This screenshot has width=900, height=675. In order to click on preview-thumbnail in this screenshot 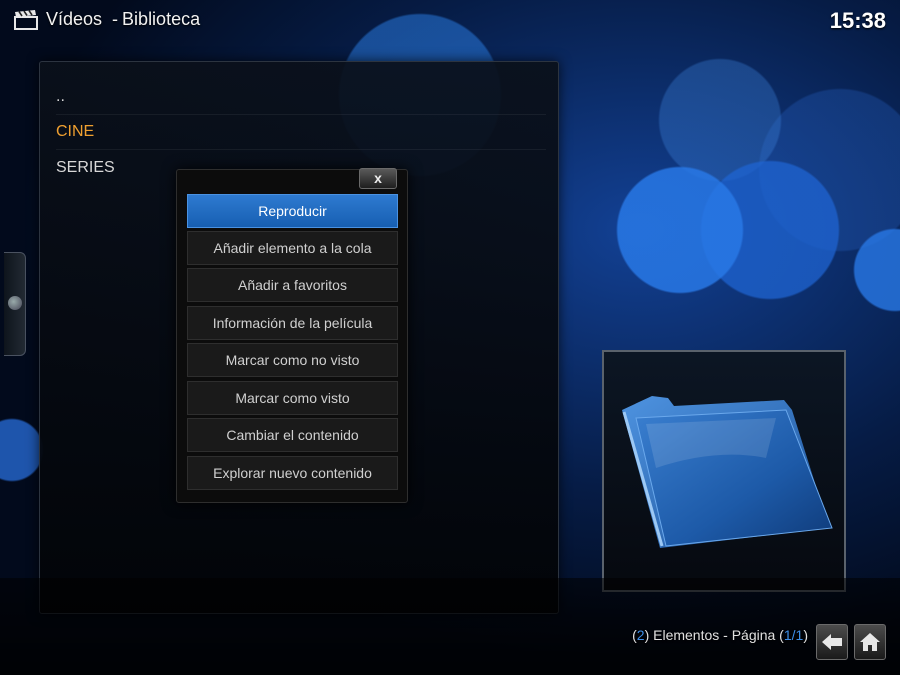, I will do `click(724, 471)`.